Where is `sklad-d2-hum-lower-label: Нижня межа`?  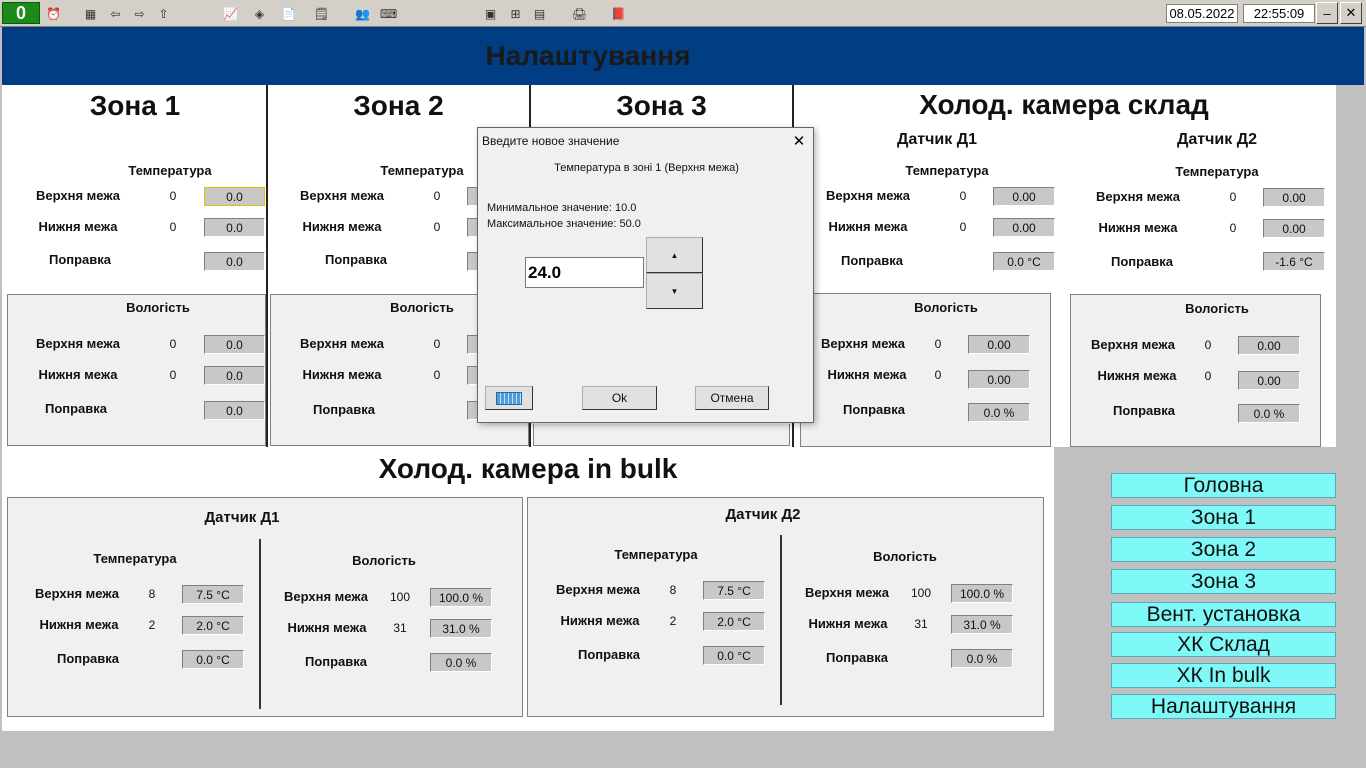 sklad-d2-hum-lower-label: Нижня межа is located at coordinates (1137, 375).